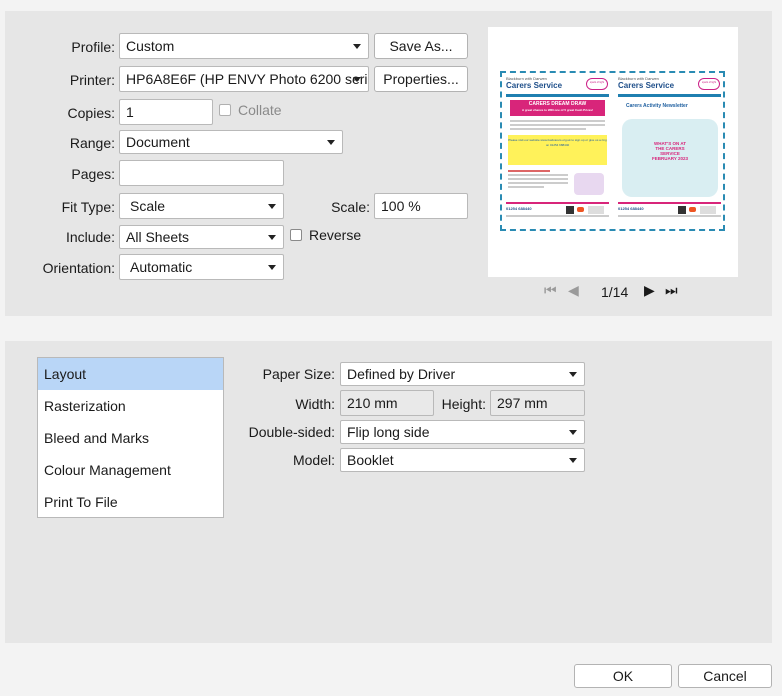  Describe the element at coordinates (671, 290) in the screenshot. I see `last-page-icon: ⏭` at that location.